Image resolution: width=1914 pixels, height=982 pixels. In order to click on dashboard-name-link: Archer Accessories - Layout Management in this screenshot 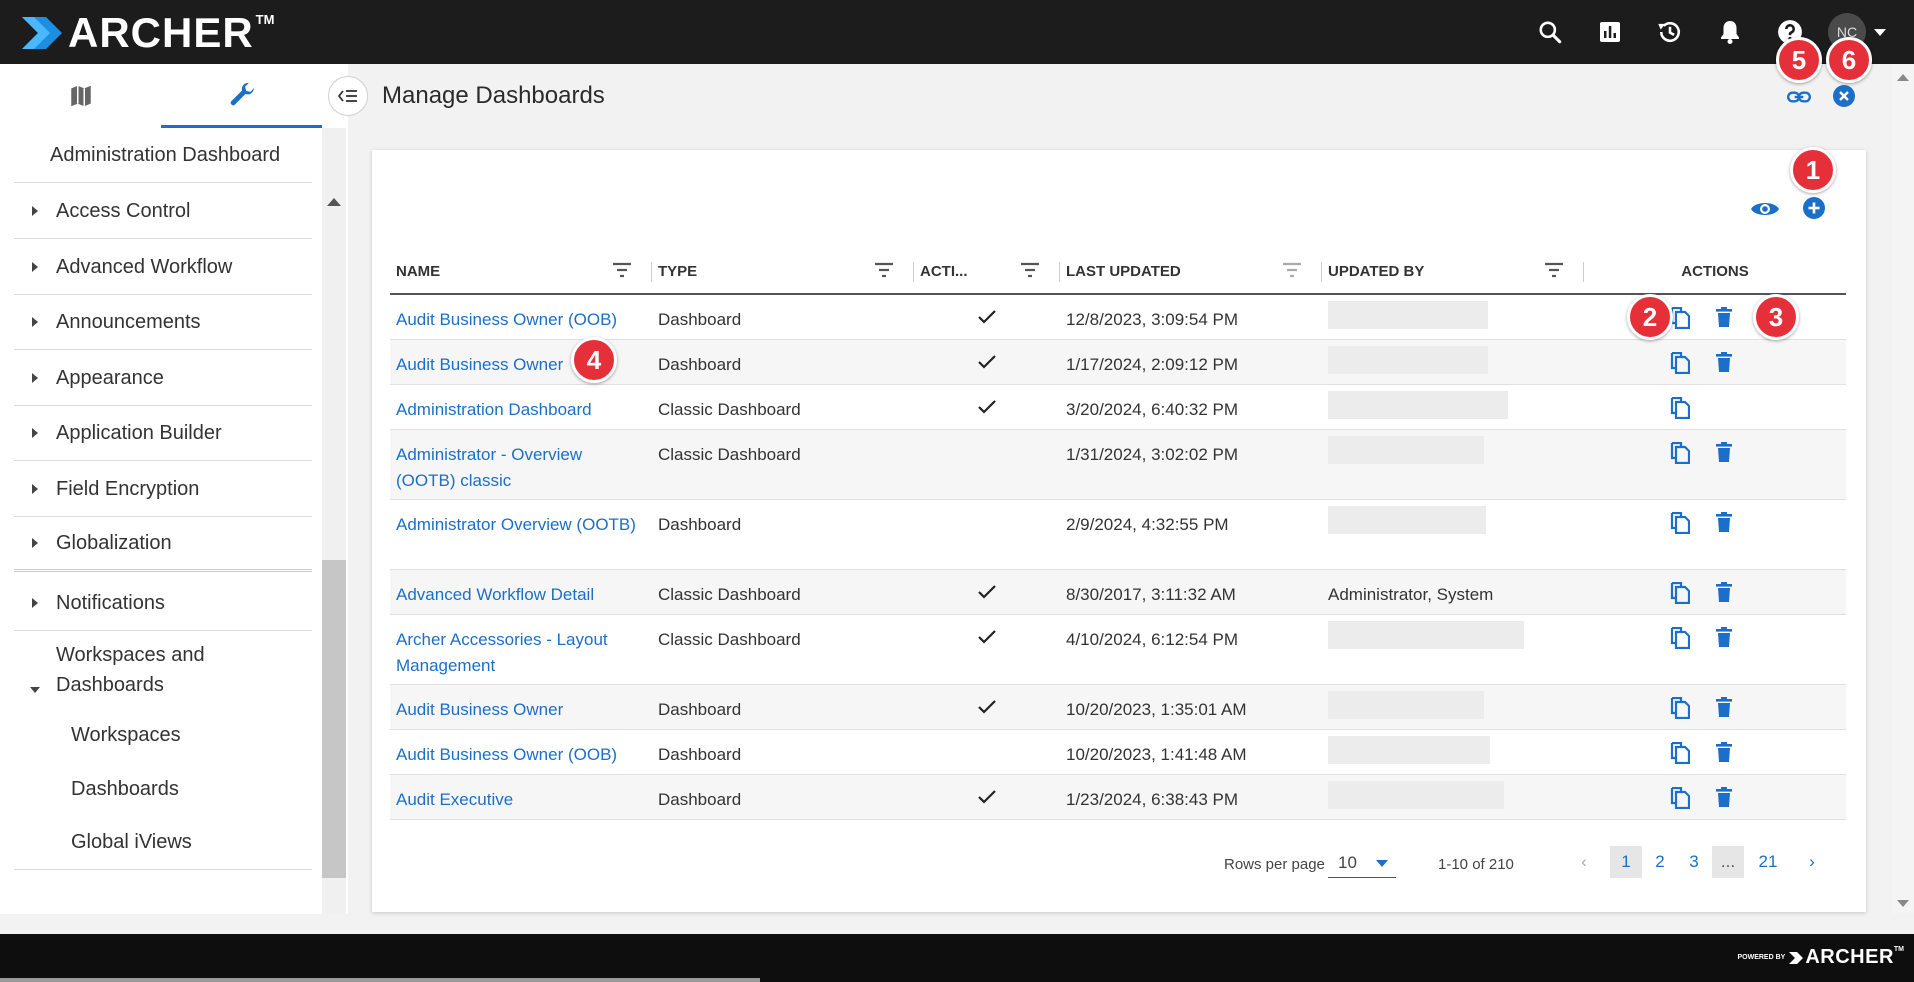, I will do `click(502, 652)`.